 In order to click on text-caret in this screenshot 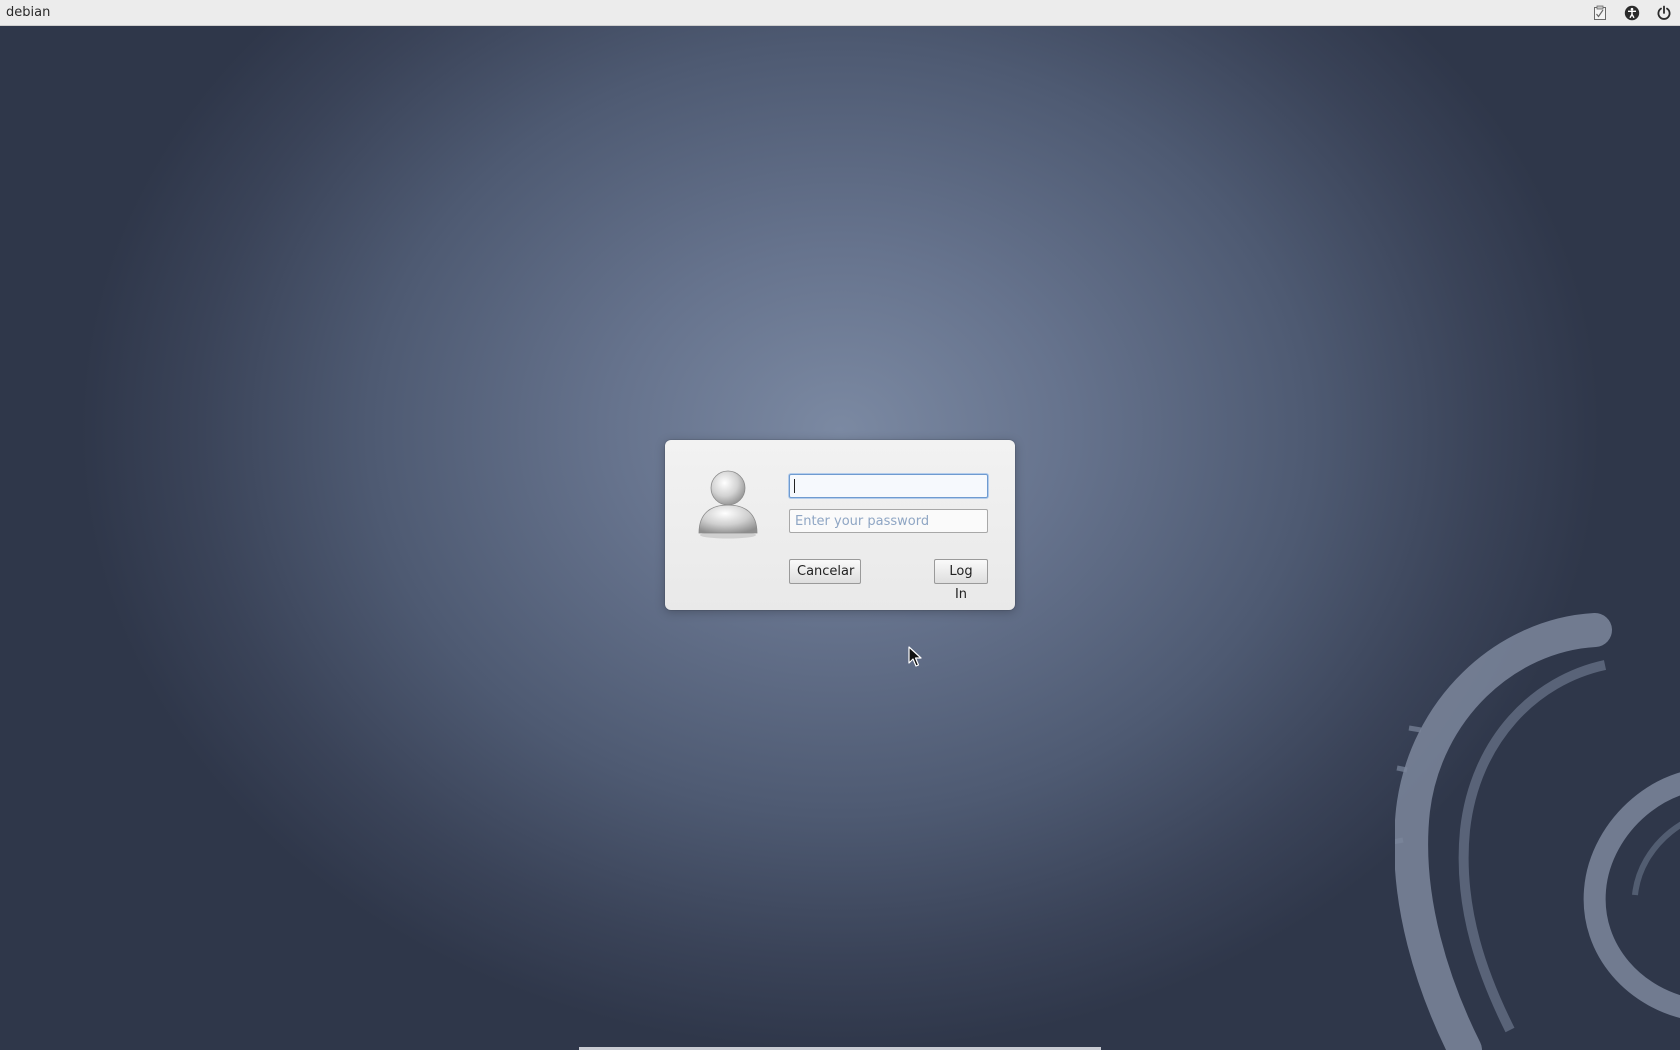, I will do `click(794, 486)`.